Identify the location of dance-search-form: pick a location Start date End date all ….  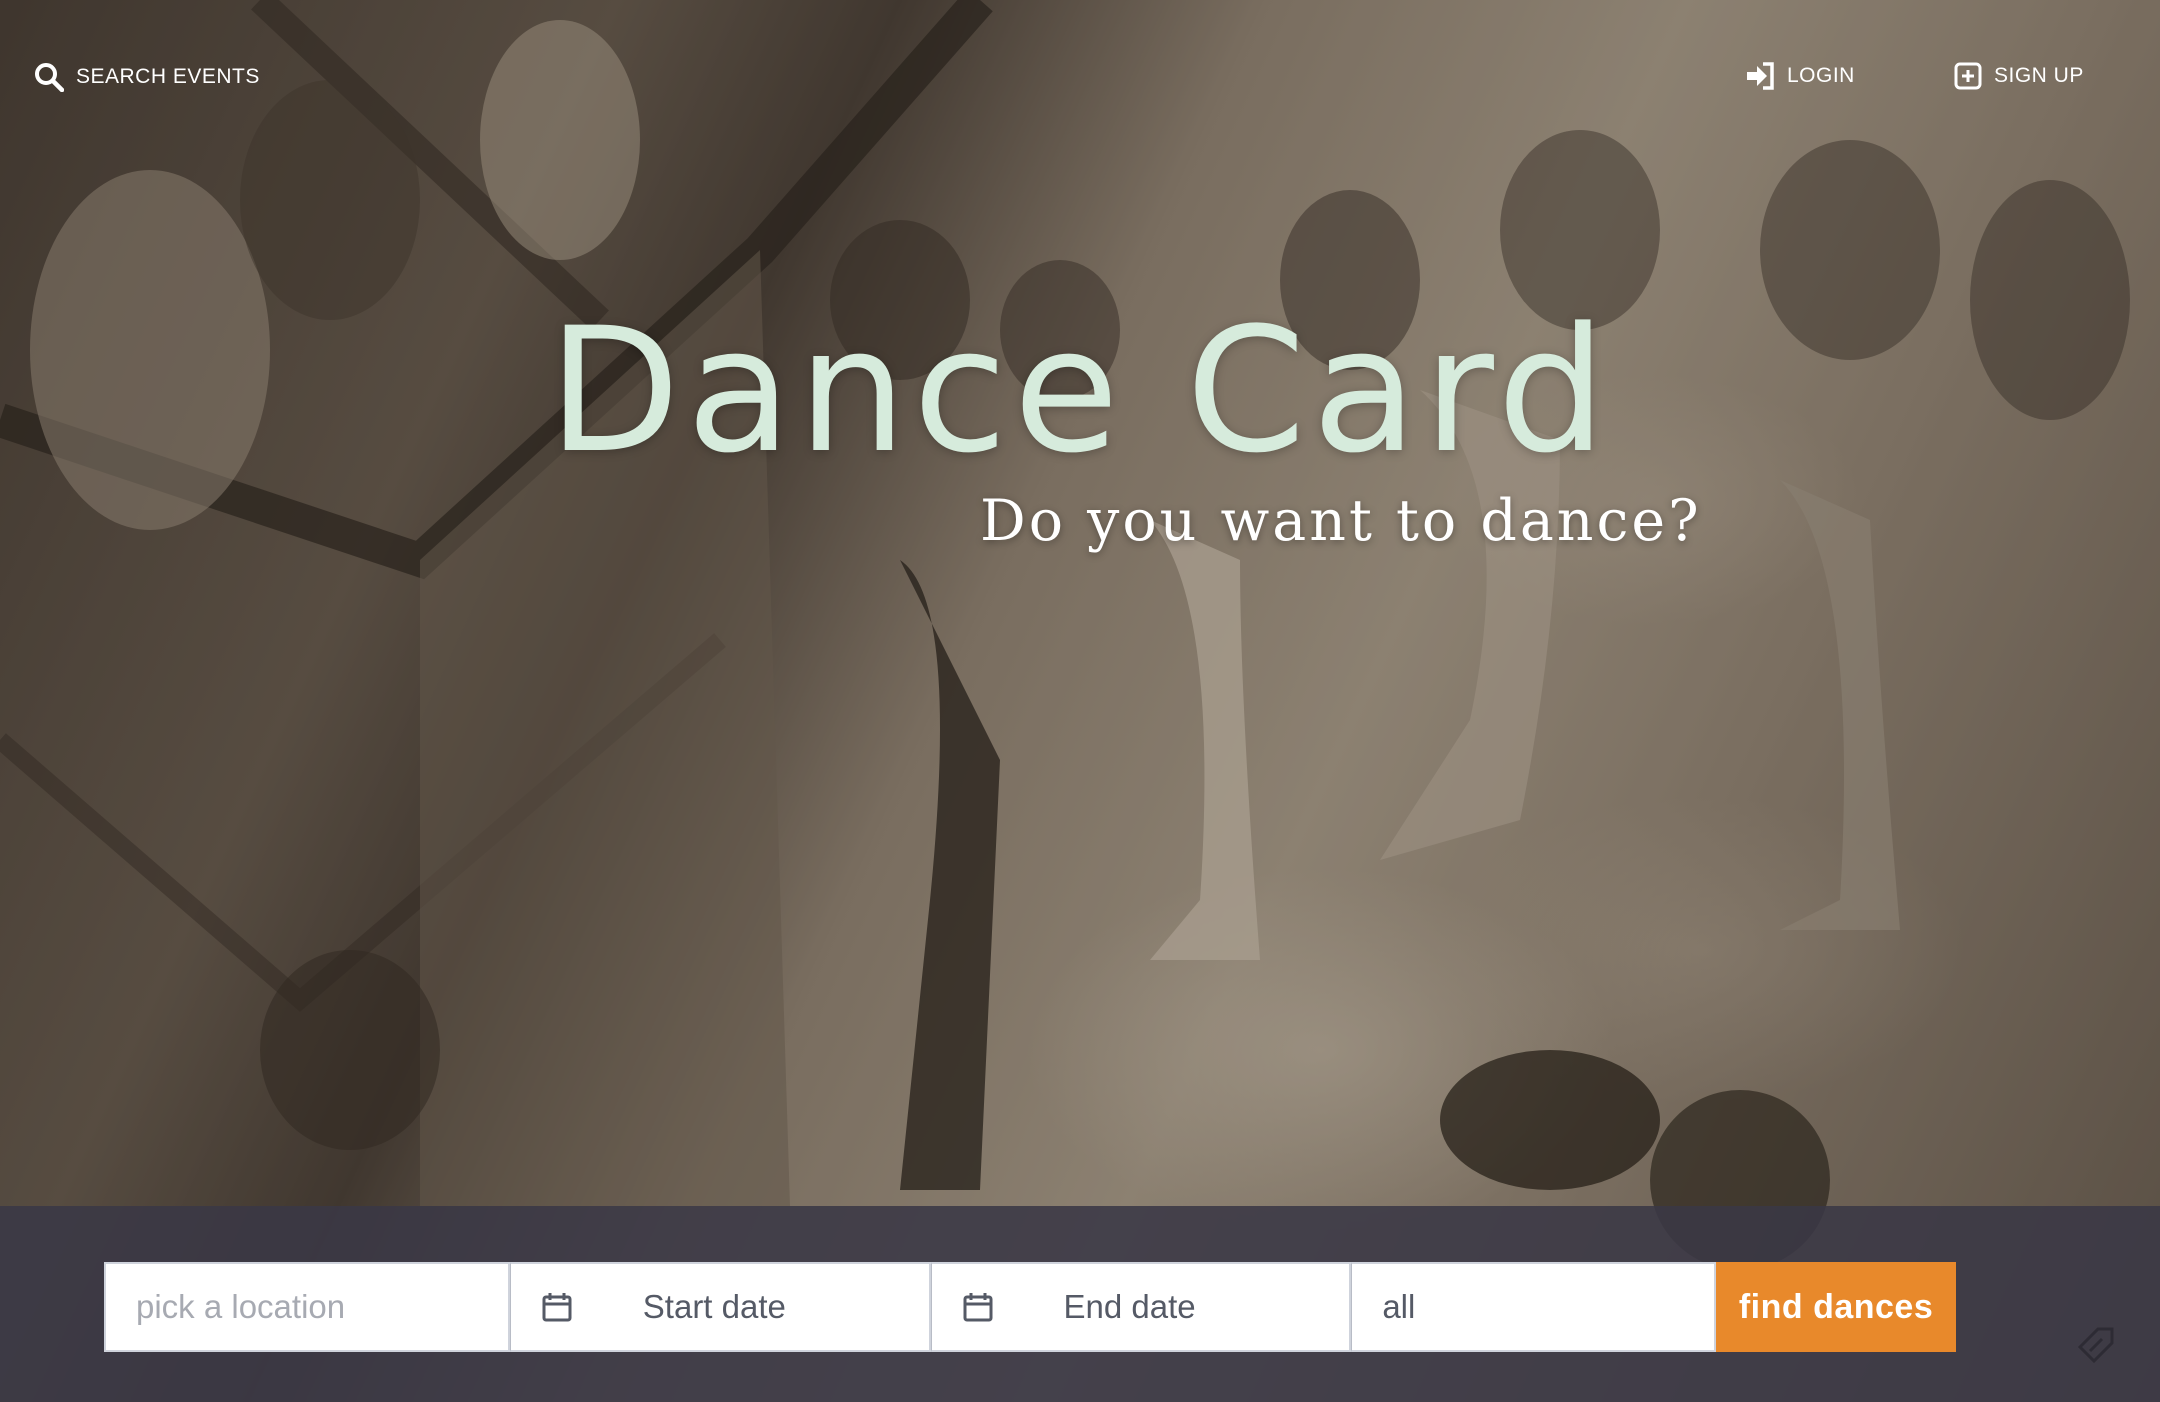
(1030, 1307).